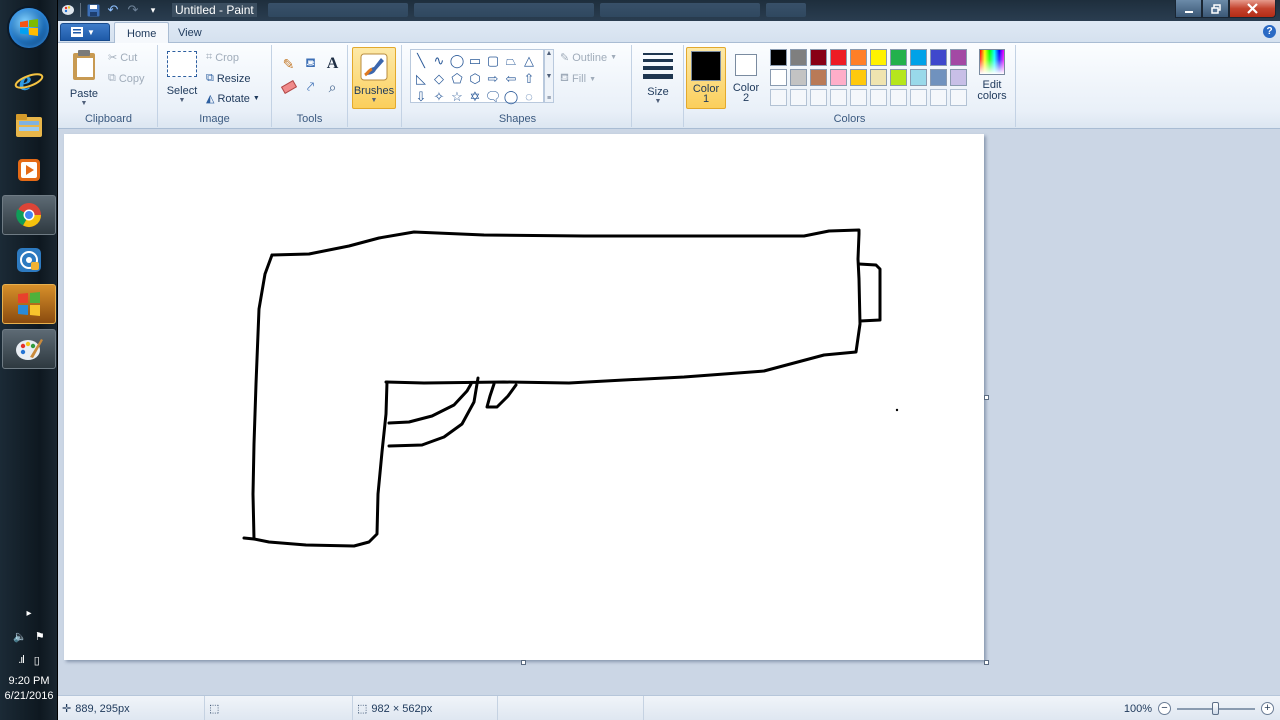  What do you see at coordinates (439, 96) in the screenshot?
I see `shape-item: ✧` at bounding box center [439, 96].